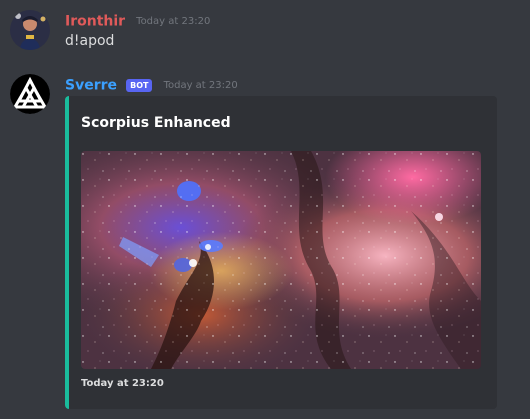 Image resolution: width=530 pixels, height=419 pixels. Describe the element at coordinates (156, 123) in the screenshot. I see `embed-title: Scorpius Enhanced` at that location.